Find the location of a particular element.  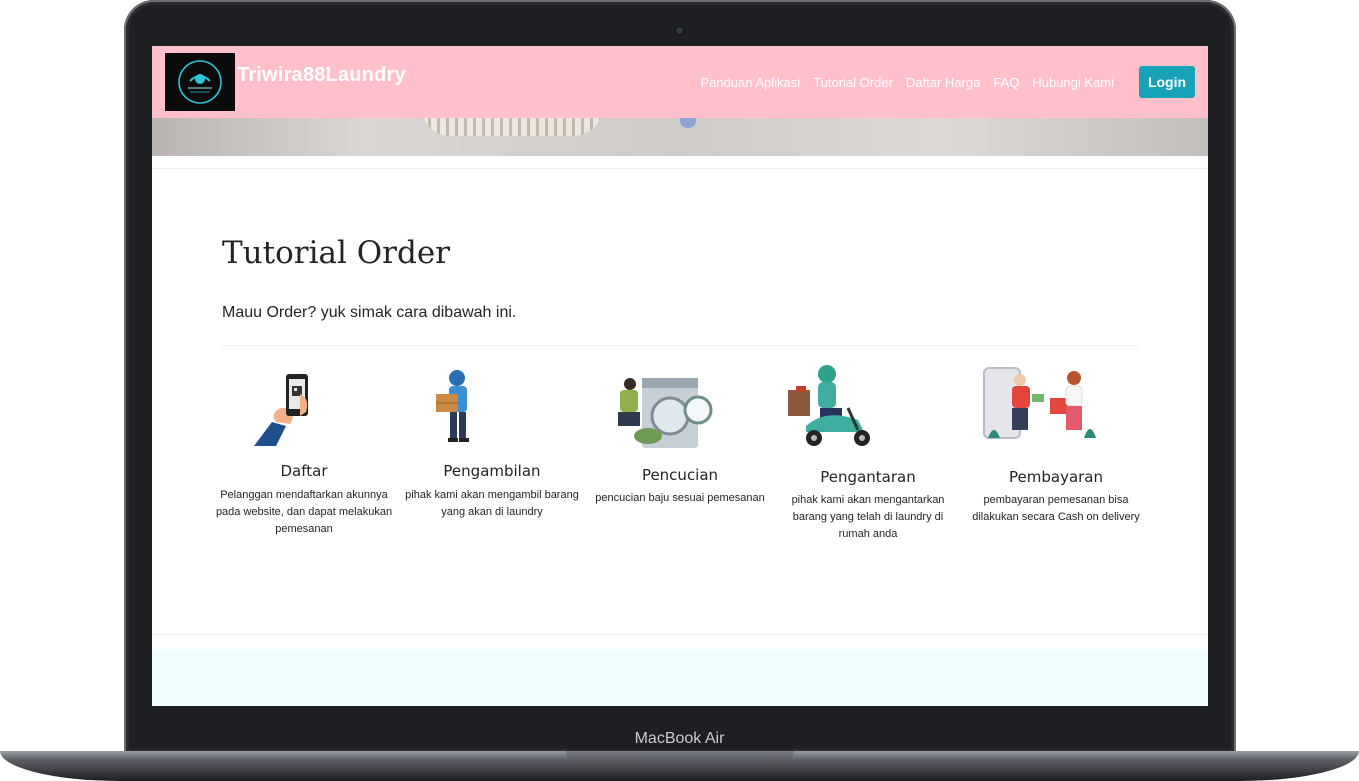

camera-icon is located at coordinates (679, 30).